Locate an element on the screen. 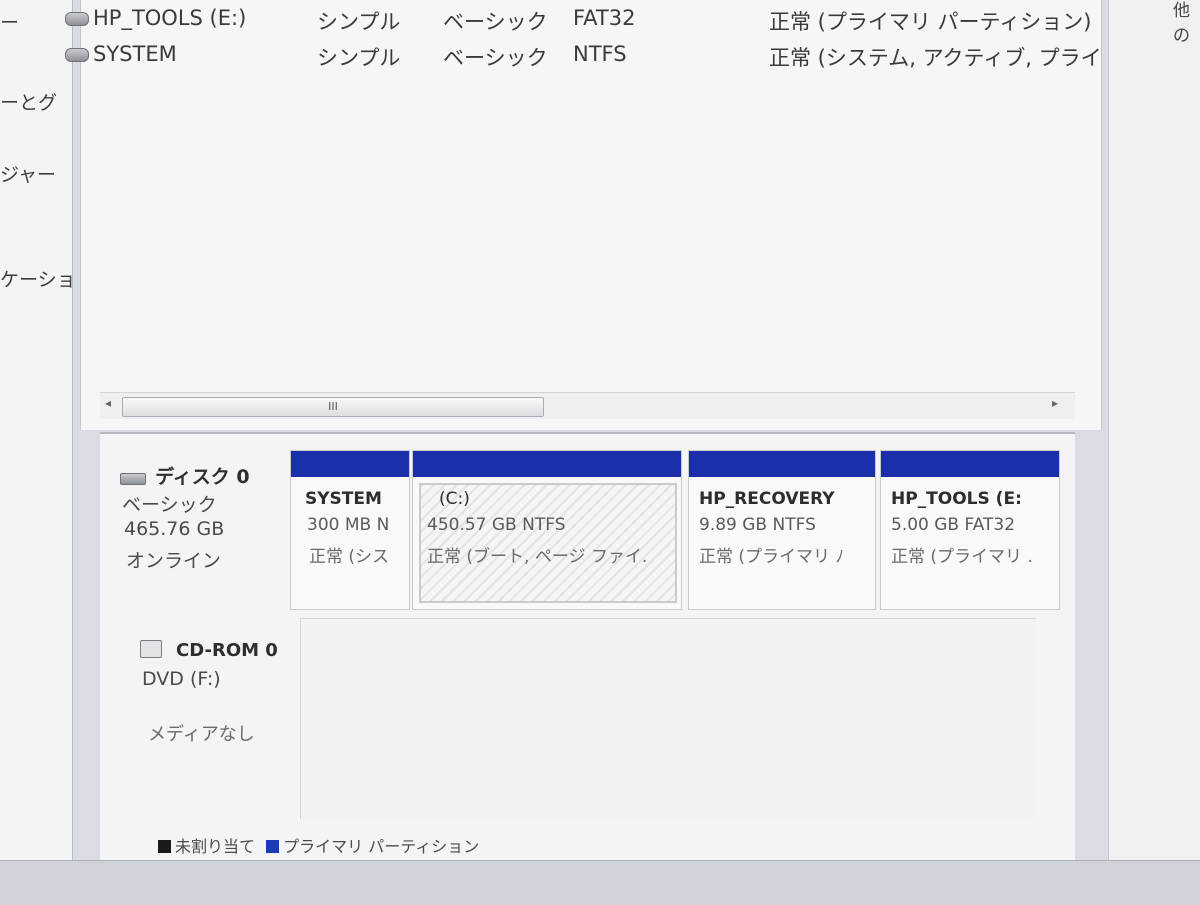 This screenshot has height=905, width=1200. disk-state: オンライン is located at coordinates (174, 561).